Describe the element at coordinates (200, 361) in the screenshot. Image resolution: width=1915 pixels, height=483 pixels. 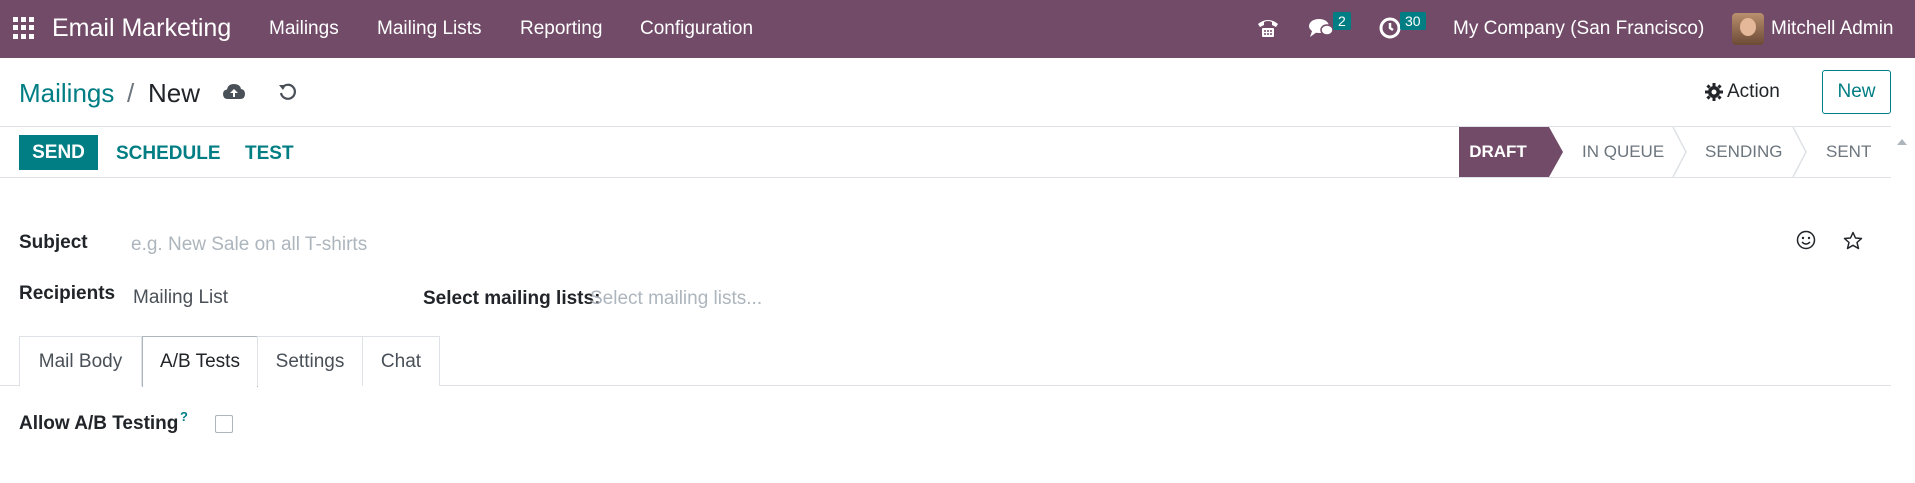
I see `tab-ab-tests: A/B Tests` at that location.